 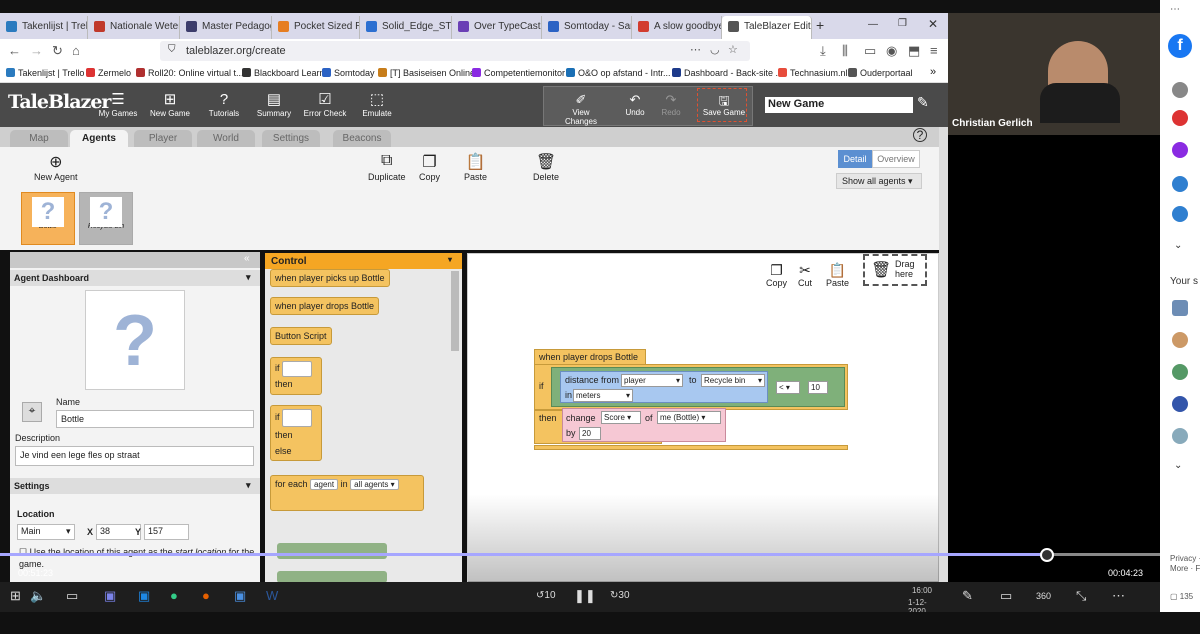 What do you see at coordinates (76, 50) in the screenshot?
I see `home-icon: ⌂` at bounding box center [76, 50].